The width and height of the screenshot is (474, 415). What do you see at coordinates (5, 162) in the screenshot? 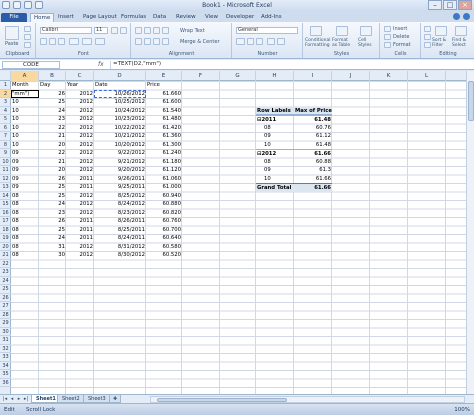
I see `row-header-10: 10` at bounding box center [5, 162].